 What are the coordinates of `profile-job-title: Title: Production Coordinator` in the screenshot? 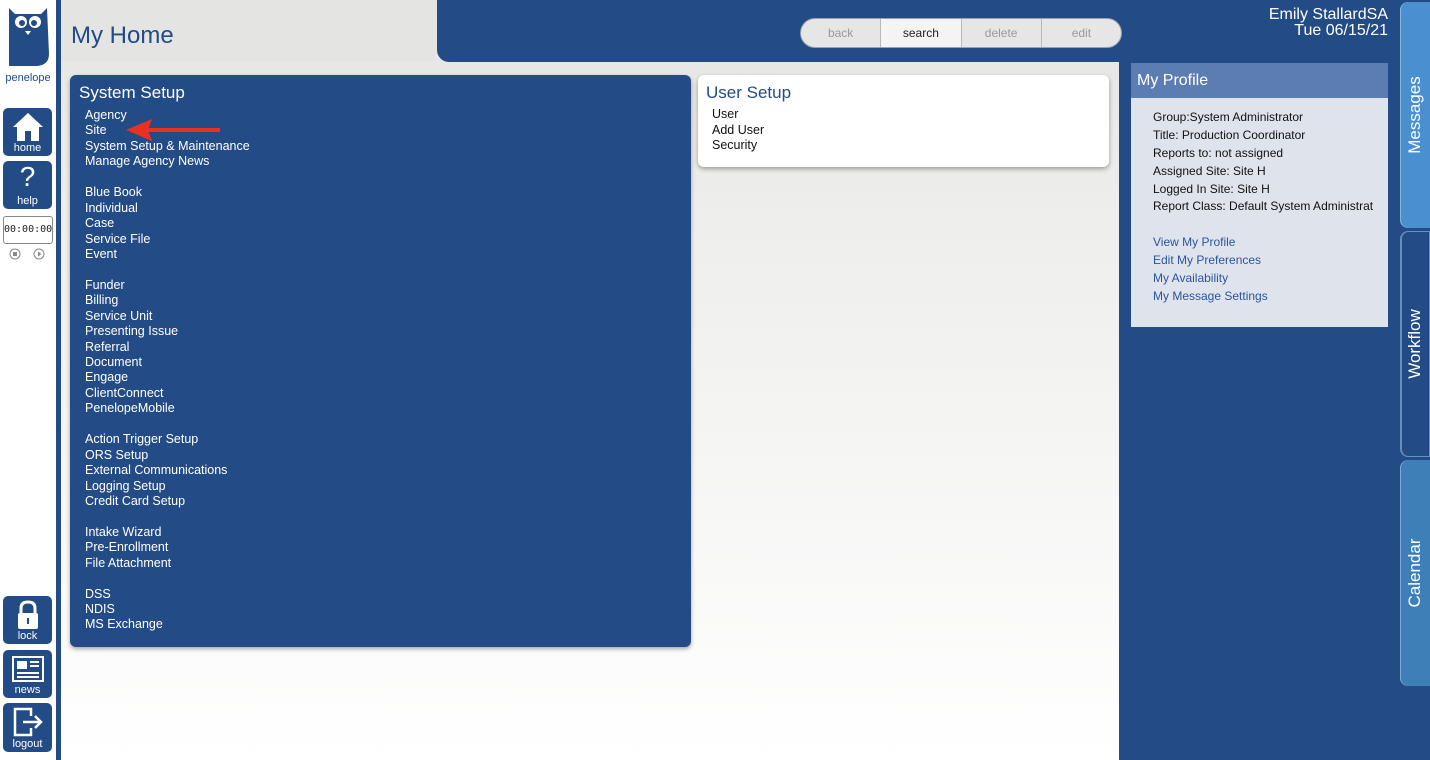 It's located at (1229, 134).